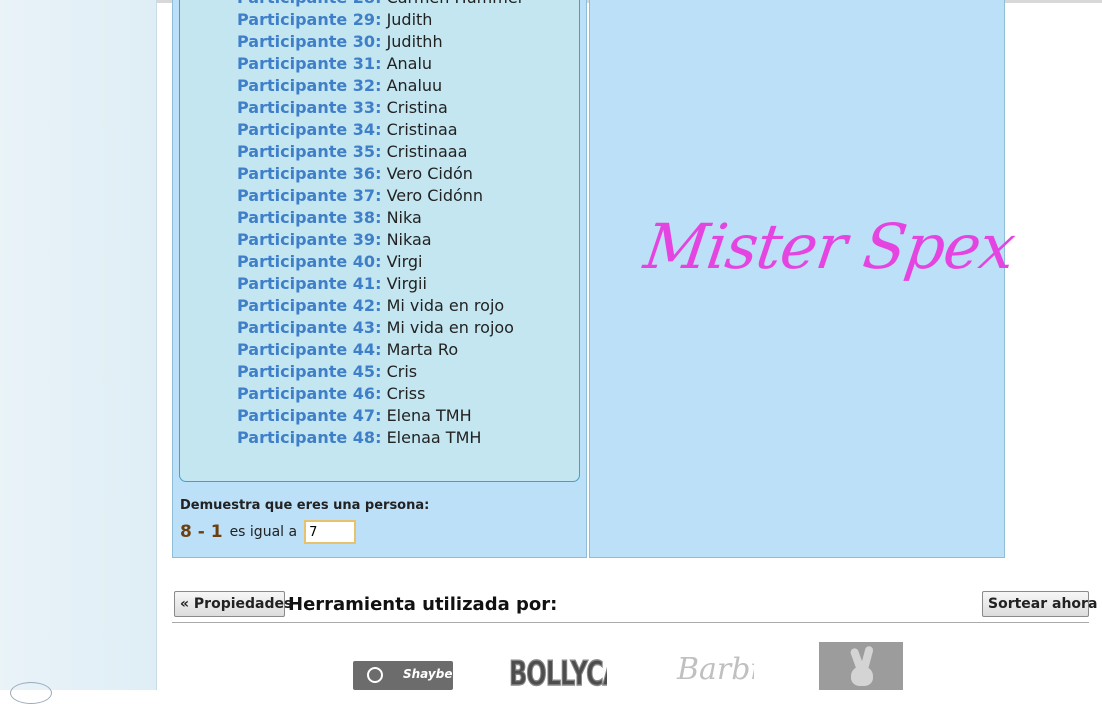  I want to click on participant-label: Participante 43:, so click(309, 327).